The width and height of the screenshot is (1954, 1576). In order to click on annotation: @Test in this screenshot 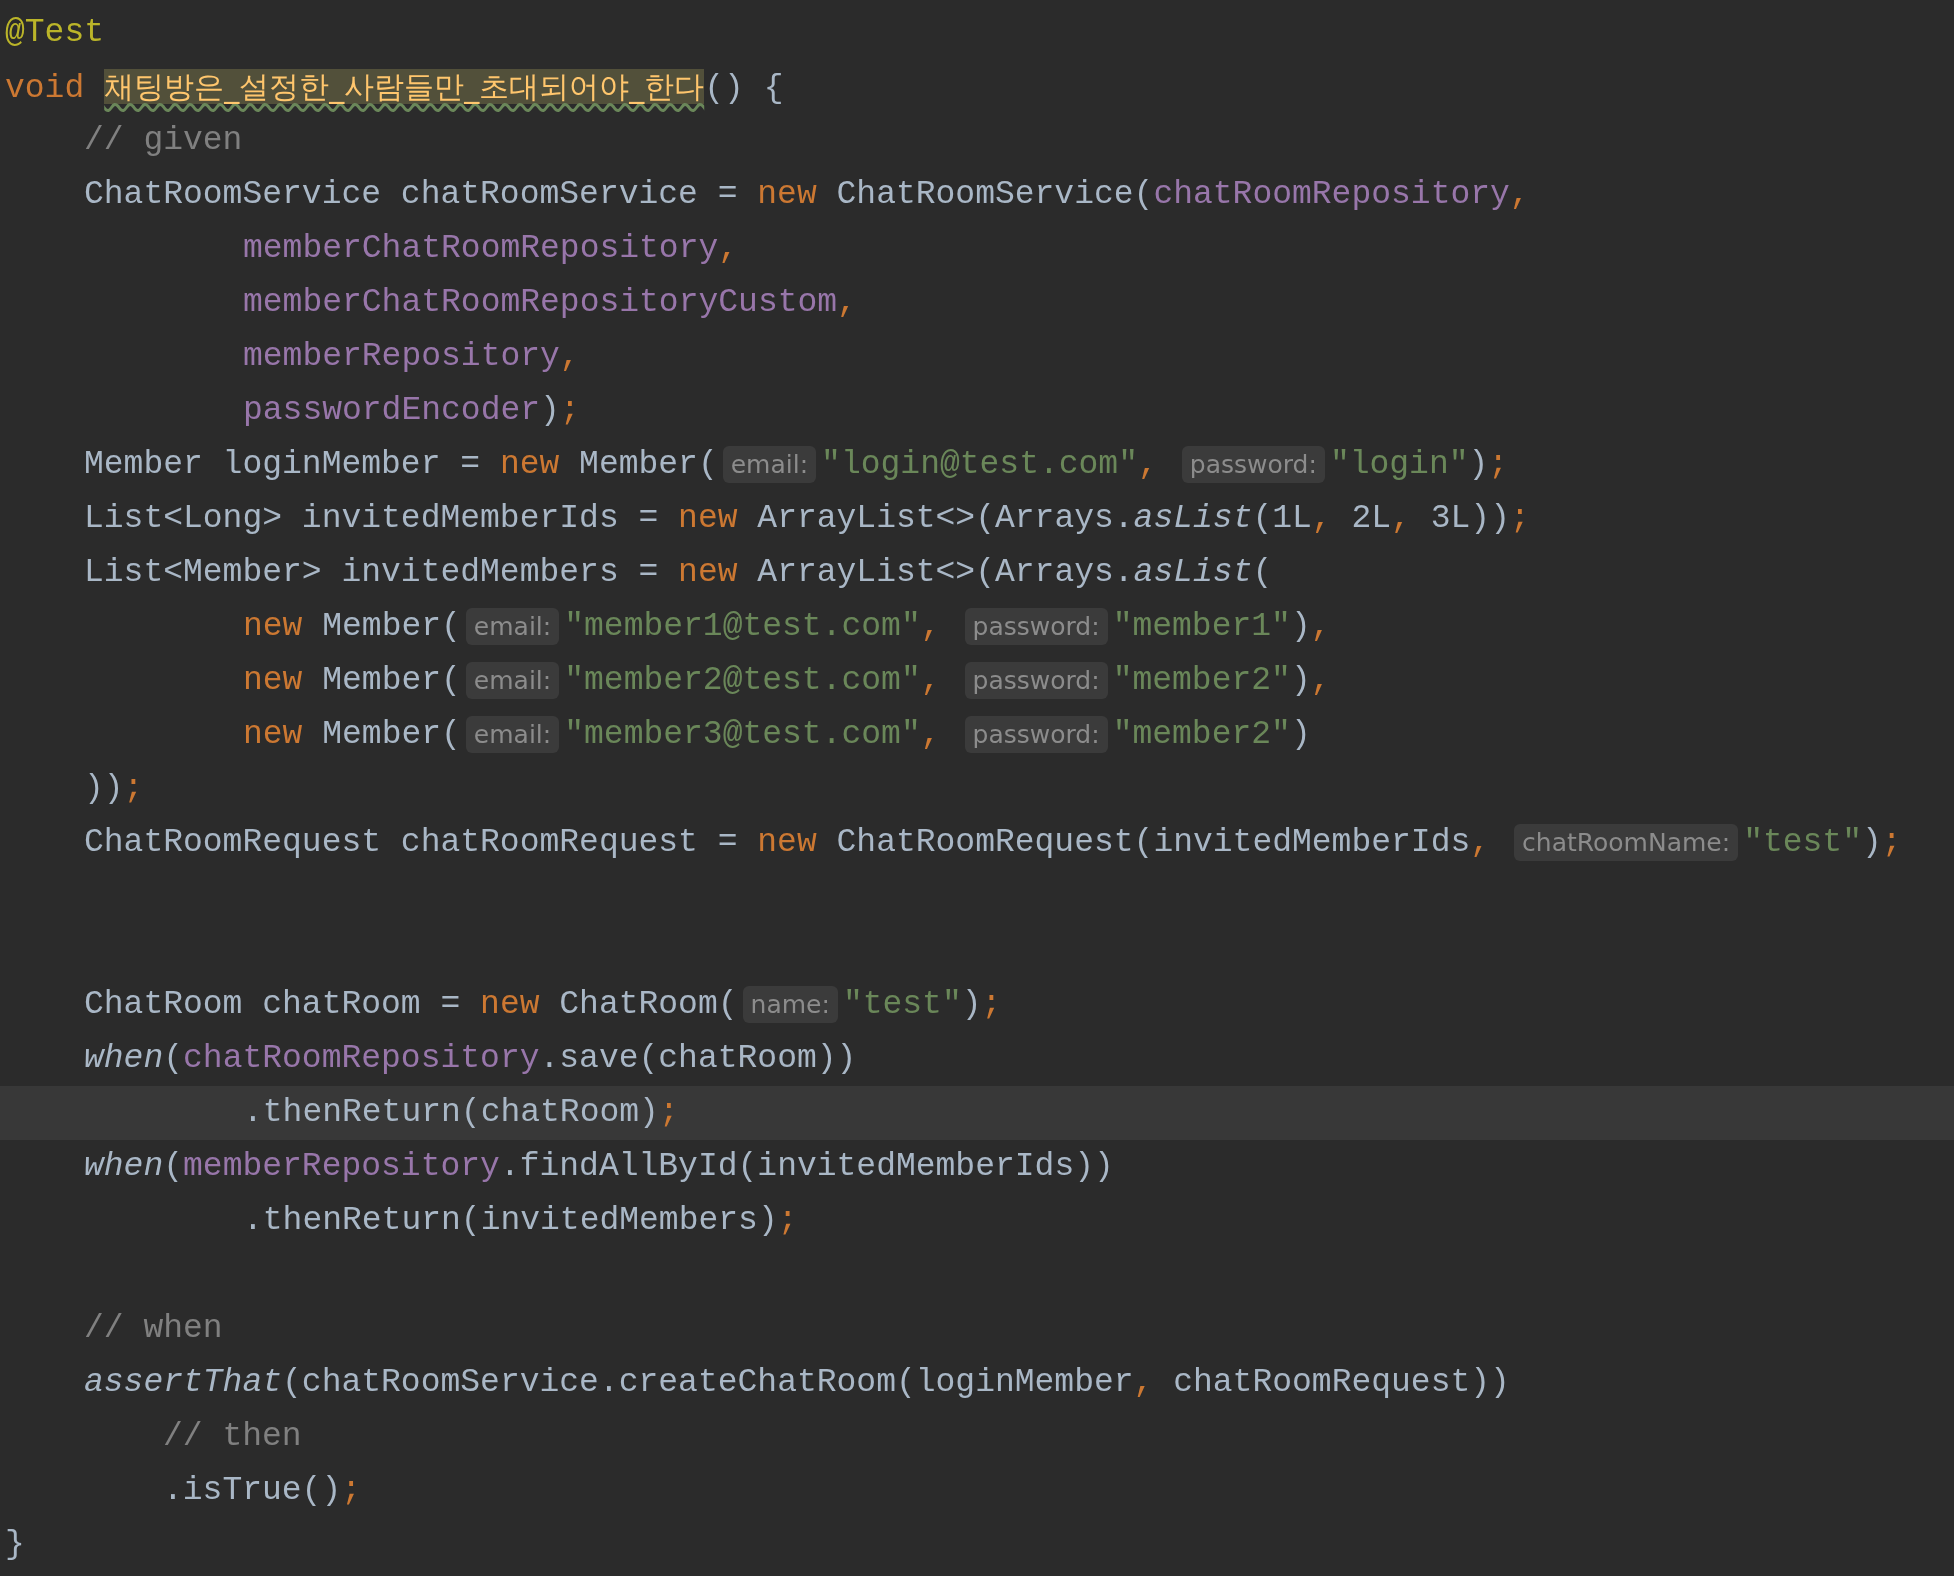, I will do `click(55, 32)`.